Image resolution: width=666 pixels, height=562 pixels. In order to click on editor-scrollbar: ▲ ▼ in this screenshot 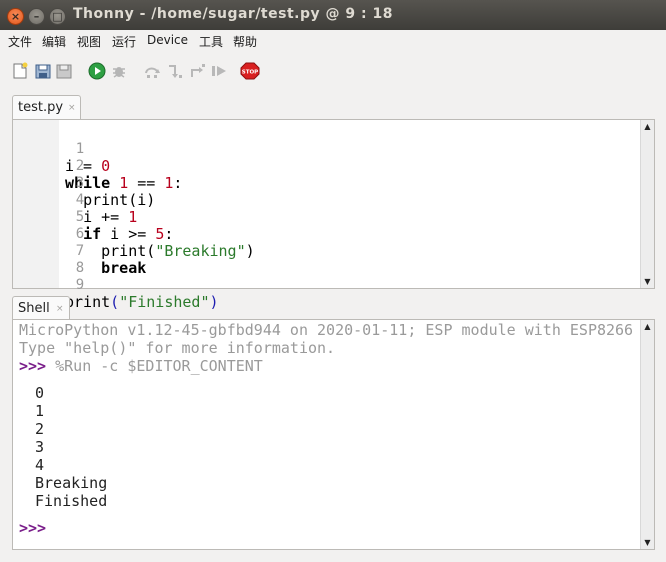, I will do `click(647, 204)`.